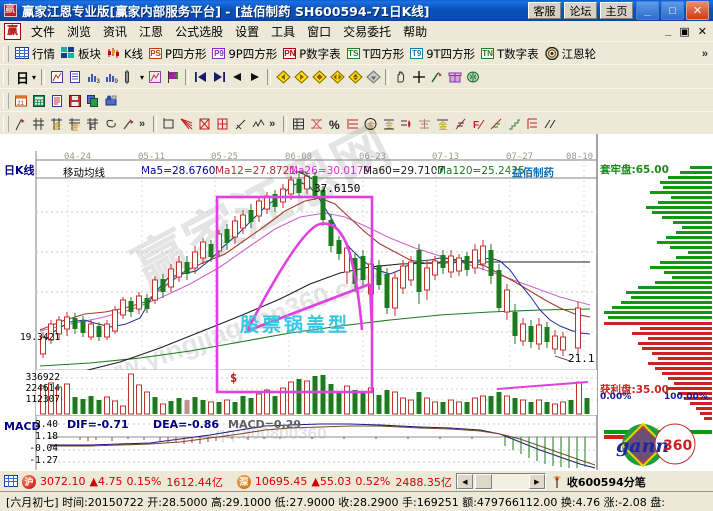 Image resolution: width=713 pixels, height=511 pixels. I want to click on toolbar-overflow-icon: », so click(707, 54).